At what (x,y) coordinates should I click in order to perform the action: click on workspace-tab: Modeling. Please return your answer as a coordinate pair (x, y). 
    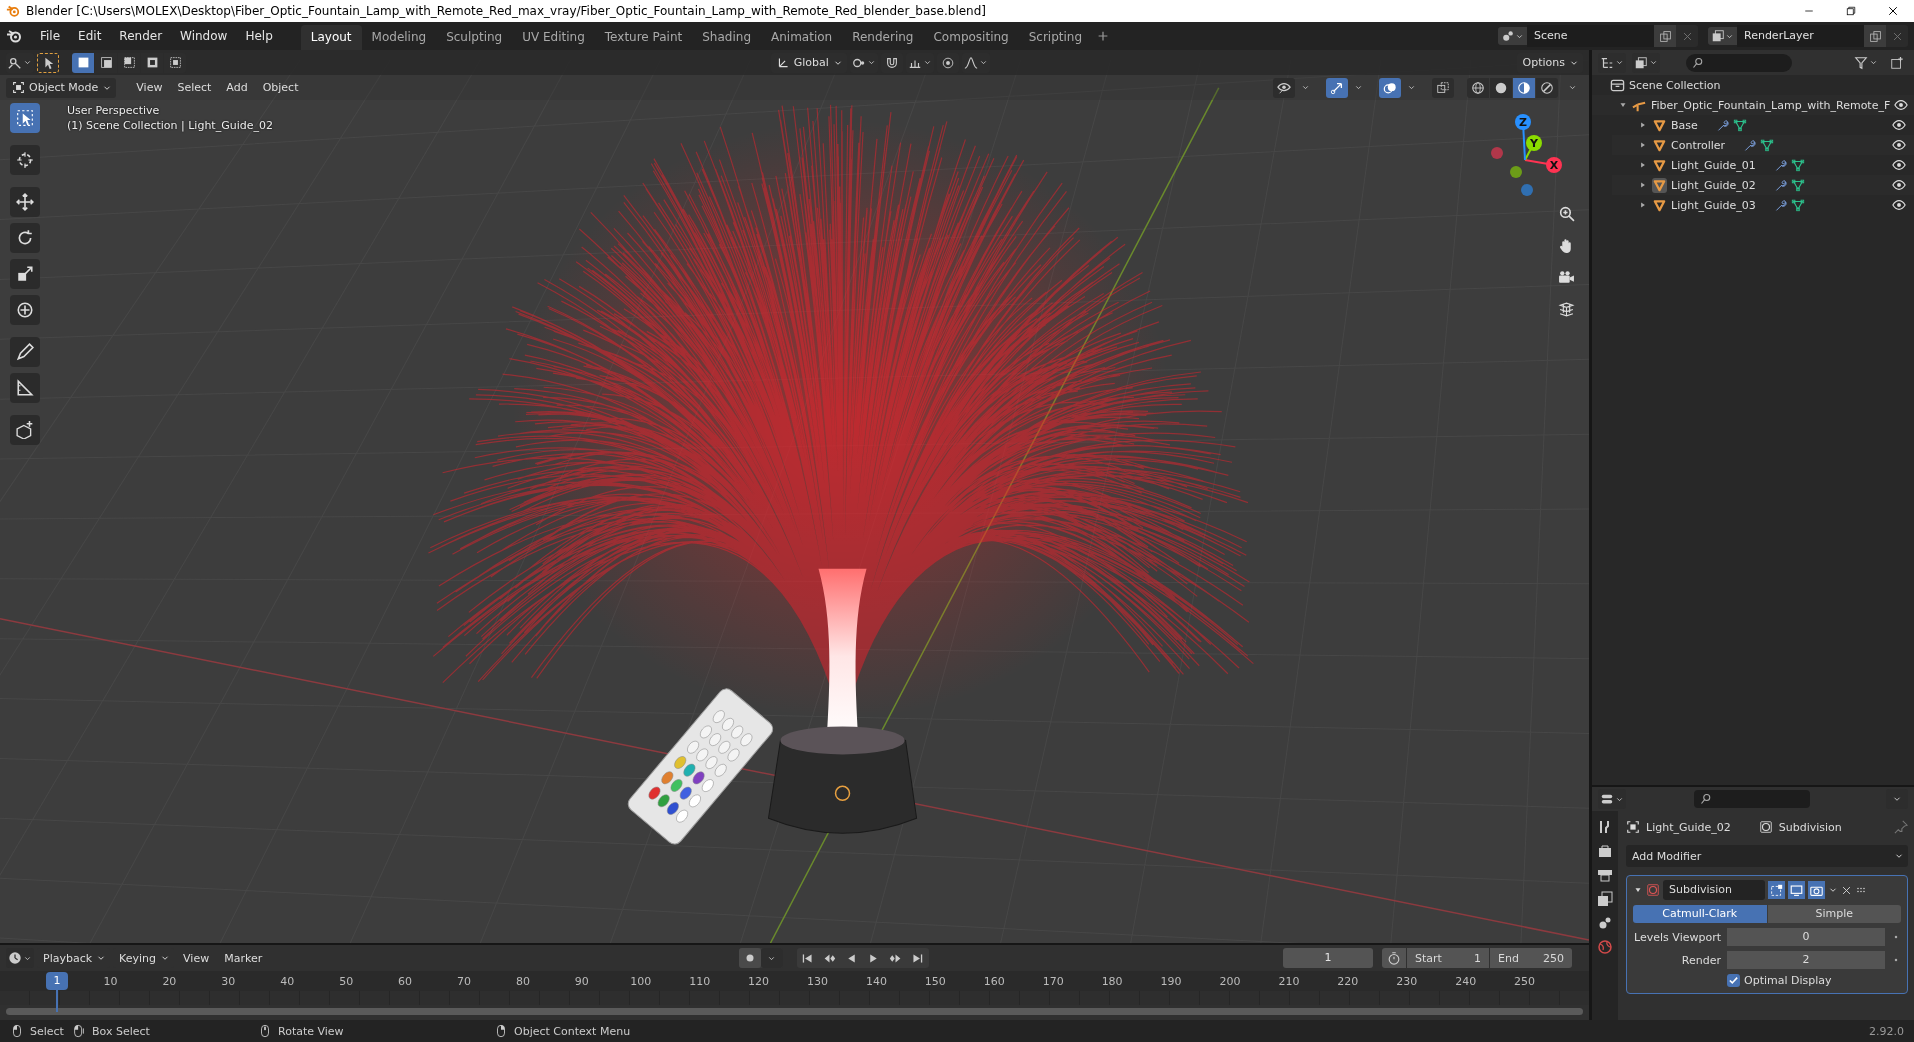
    Looking at the image, I should click on (399, 37).